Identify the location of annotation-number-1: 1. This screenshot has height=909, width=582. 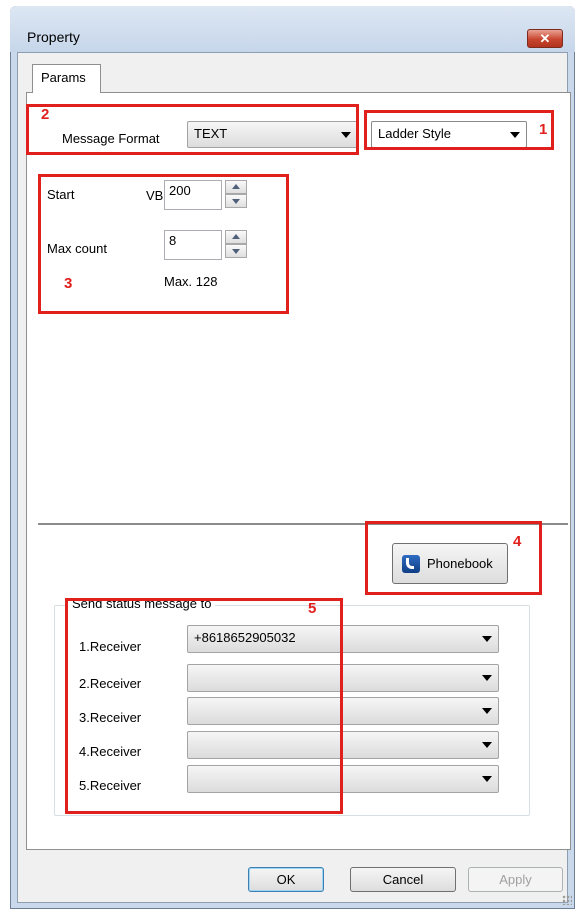
(543, 129).